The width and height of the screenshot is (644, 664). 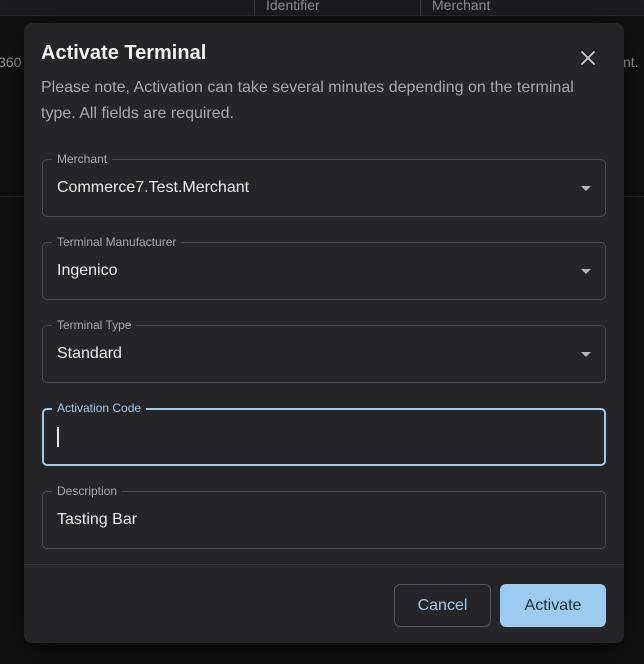 I want to click on terminal-manufacturer-value: Ingenico, so click(x=87, y=270).